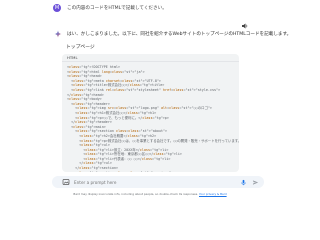 The width and height of the screenshot is (320, 240). What do you see at coordinates (243, 182) in the screenshot?
I see `microphone-icon` at bounding box center [243, 182].